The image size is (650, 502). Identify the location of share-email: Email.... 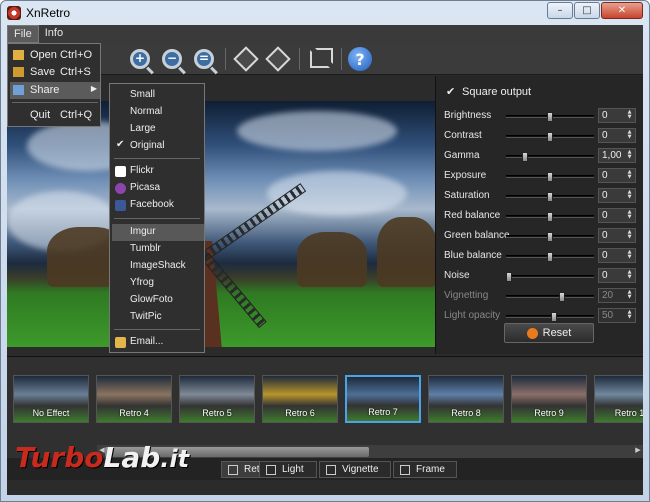
(158, 342).